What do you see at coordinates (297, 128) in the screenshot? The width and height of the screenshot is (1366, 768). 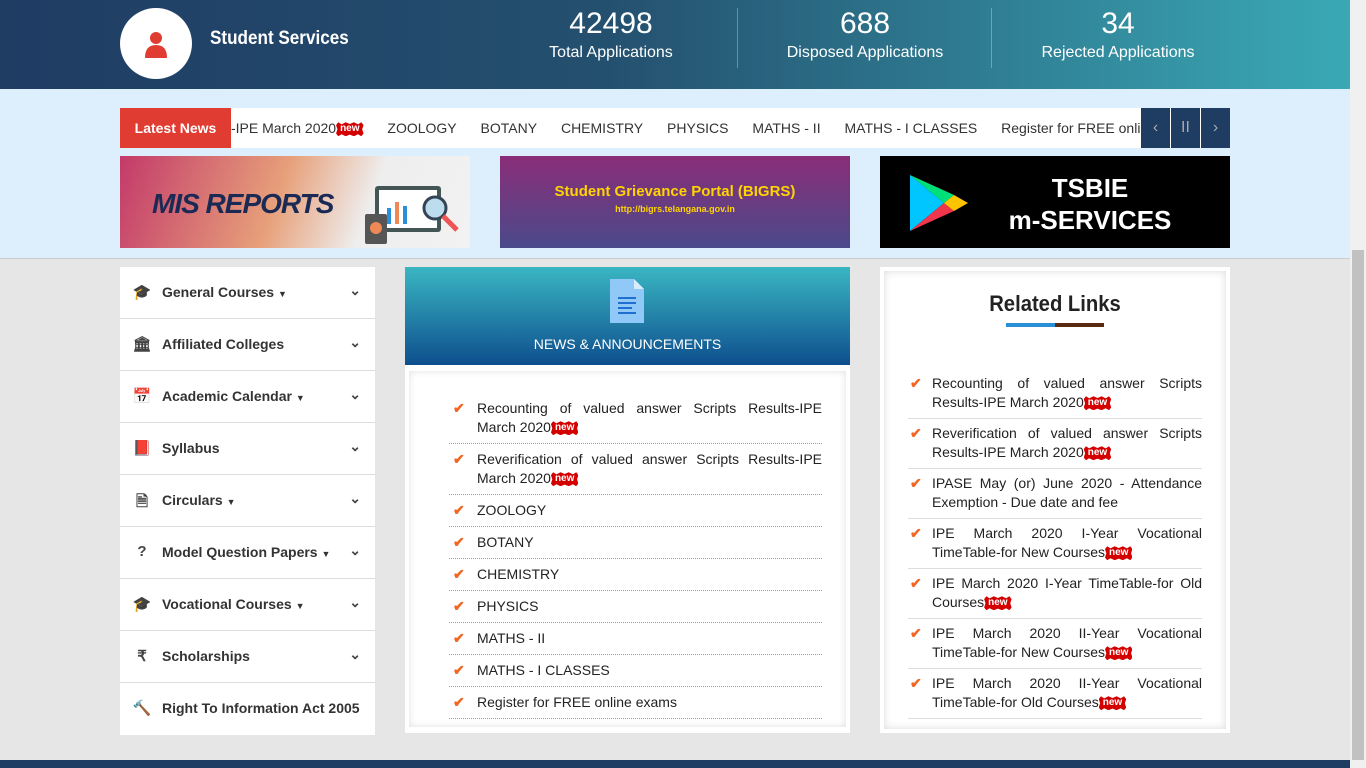 I see `ticker-item: -IPE March 2020 new` at bounding box center [297, 128].